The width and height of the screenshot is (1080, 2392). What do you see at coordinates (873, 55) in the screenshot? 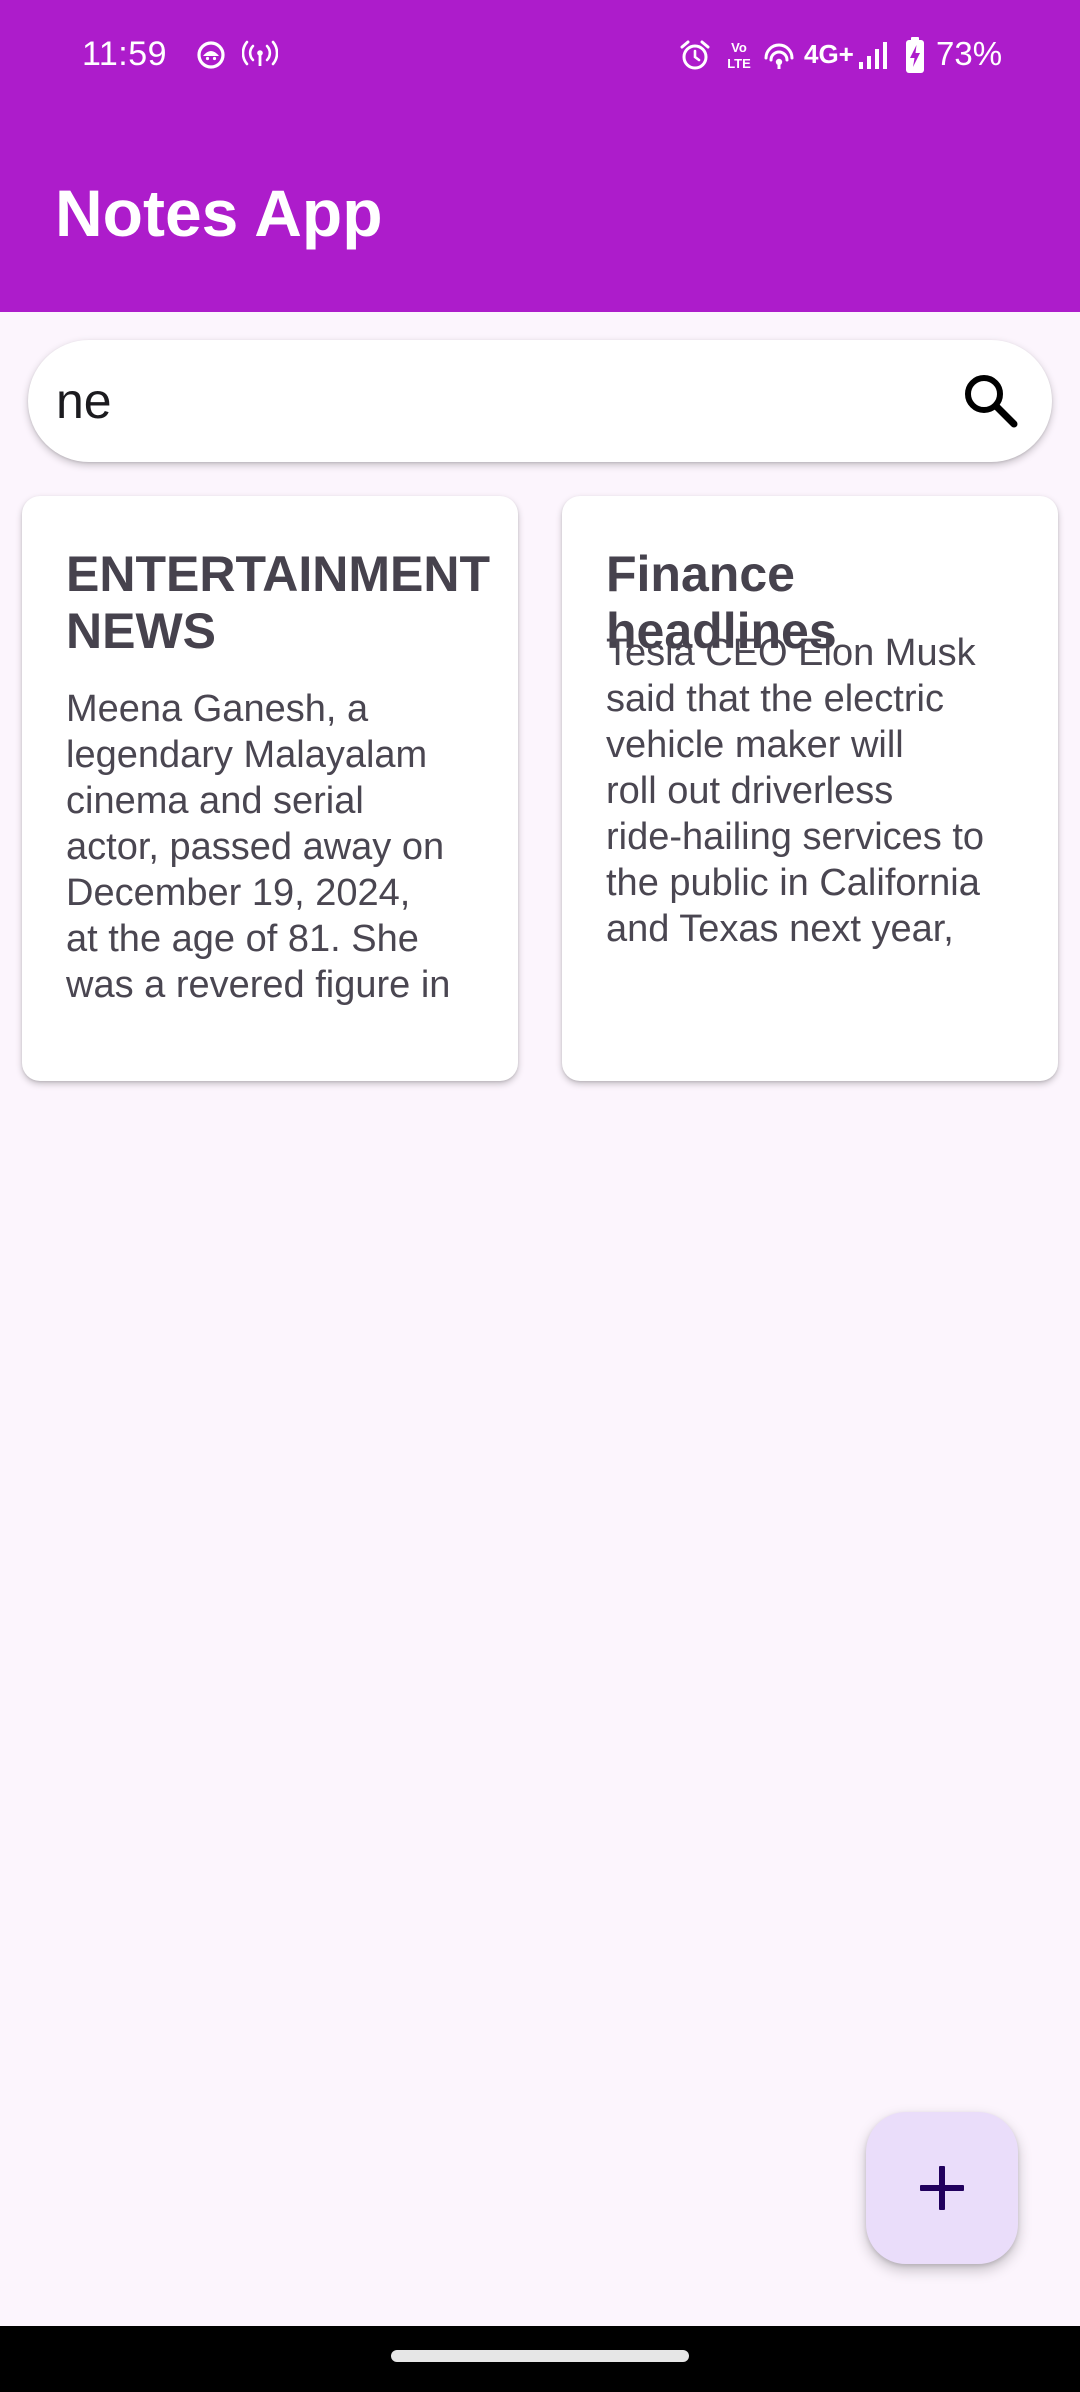
I see `signal-icon` at bounding box center [873, 55].